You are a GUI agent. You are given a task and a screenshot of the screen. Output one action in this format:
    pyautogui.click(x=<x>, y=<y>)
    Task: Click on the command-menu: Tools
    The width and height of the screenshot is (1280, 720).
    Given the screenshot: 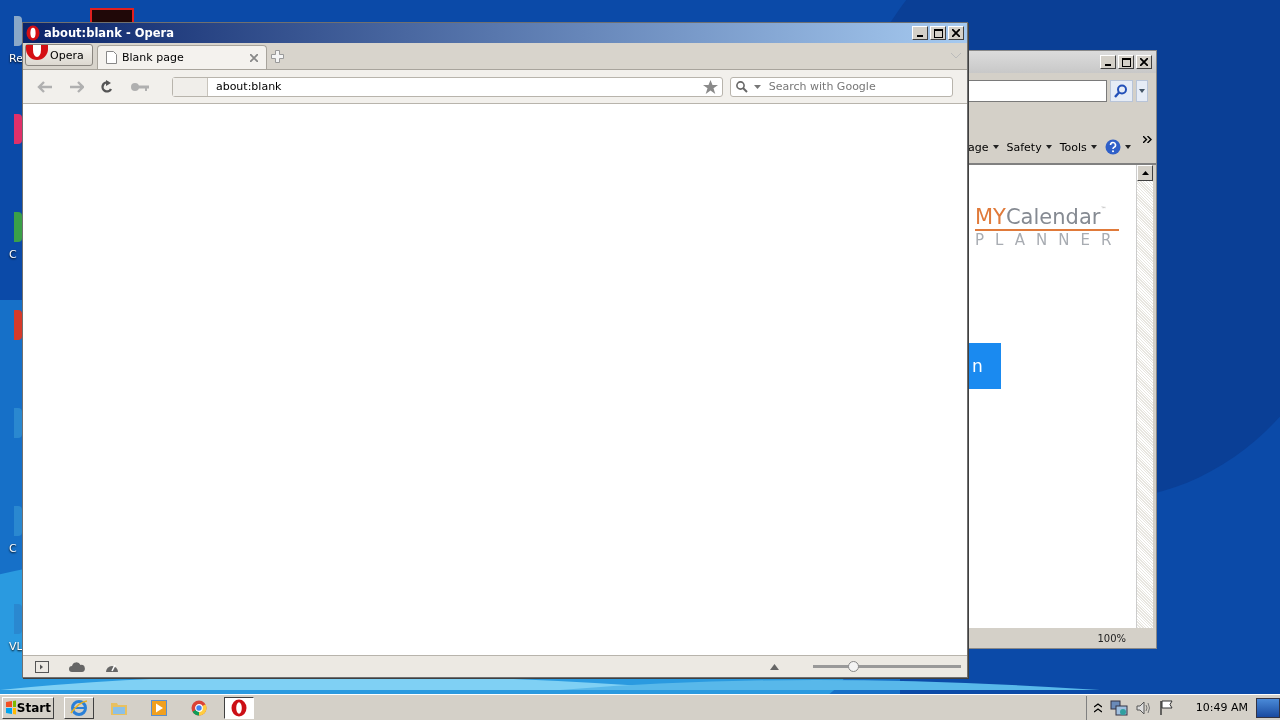 What is the action you would take?
    pyautogui.click(x=1078, y=147)
    